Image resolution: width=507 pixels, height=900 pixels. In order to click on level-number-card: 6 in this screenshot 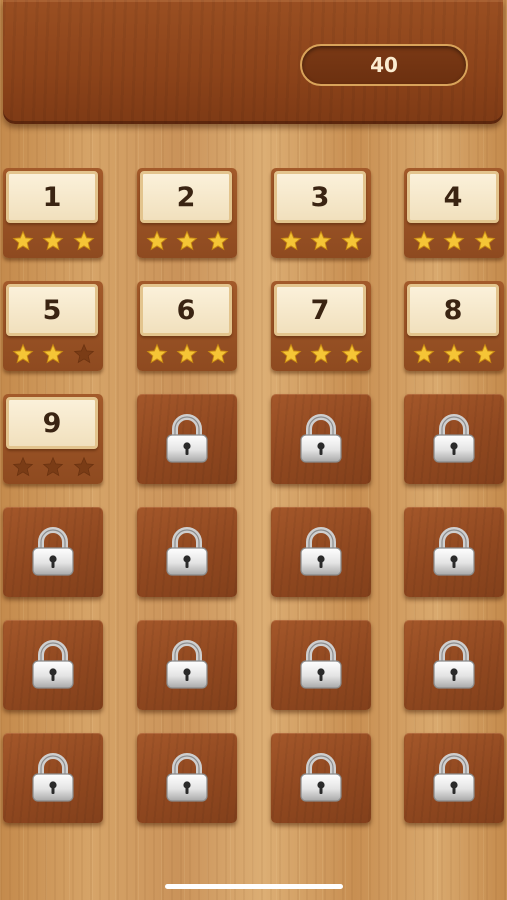, I will do `click(186, 310)`.